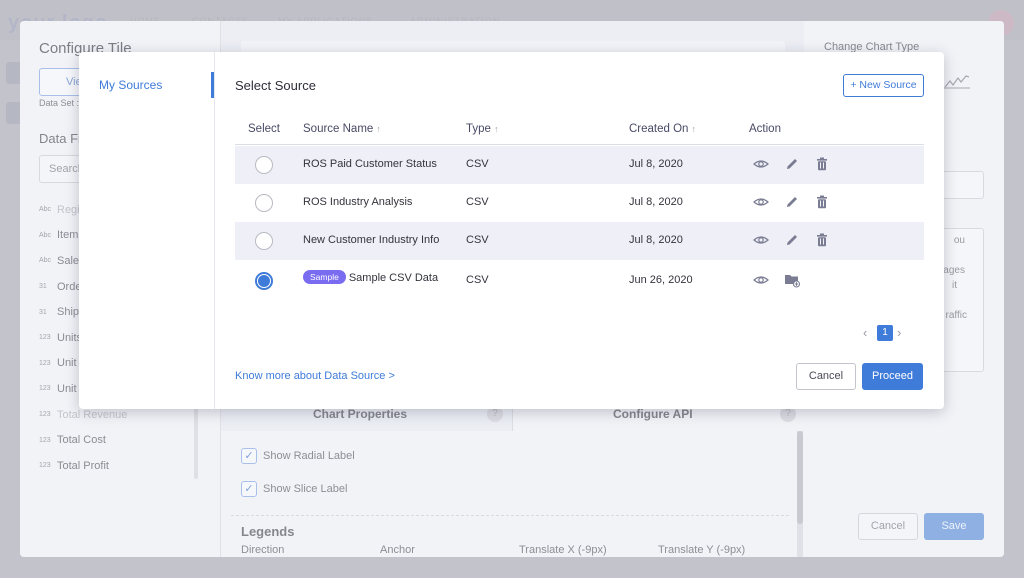 The width and height of the screenshot is (1024, 578). Describe the element at coordinates (478, 129) in the screenshot. I see `column-label: Type` at that location.